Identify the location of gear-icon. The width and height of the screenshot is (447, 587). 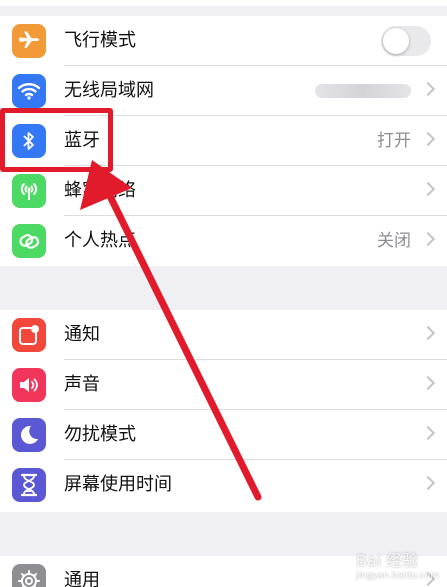
(29, 575).